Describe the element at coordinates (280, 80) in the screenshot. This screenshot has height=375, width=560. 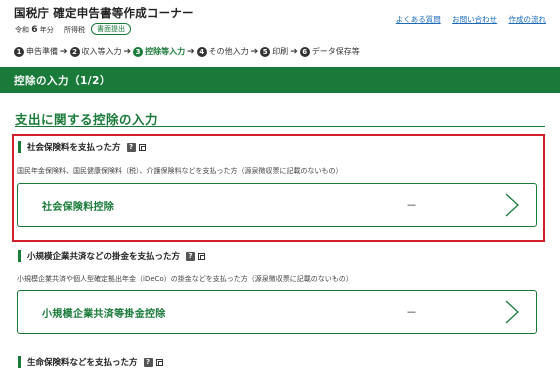
I see `page-heading-bar: 控除の入力（1/2）` at that location.